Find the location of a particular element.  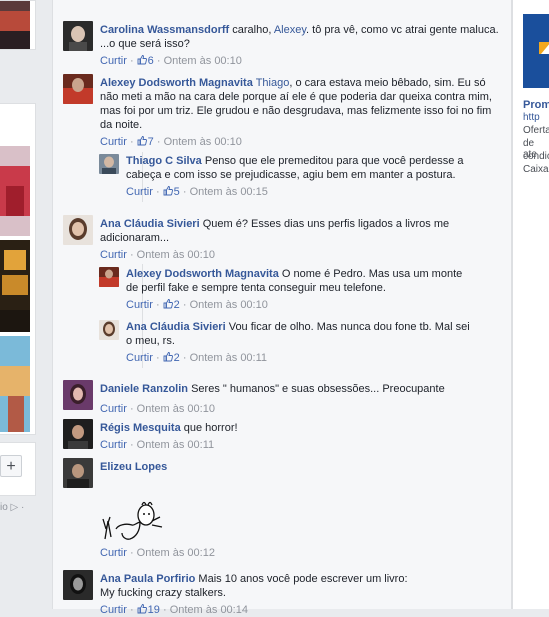

comment-author: Ana Paula Porfirio is located at coordinates (147, 579).